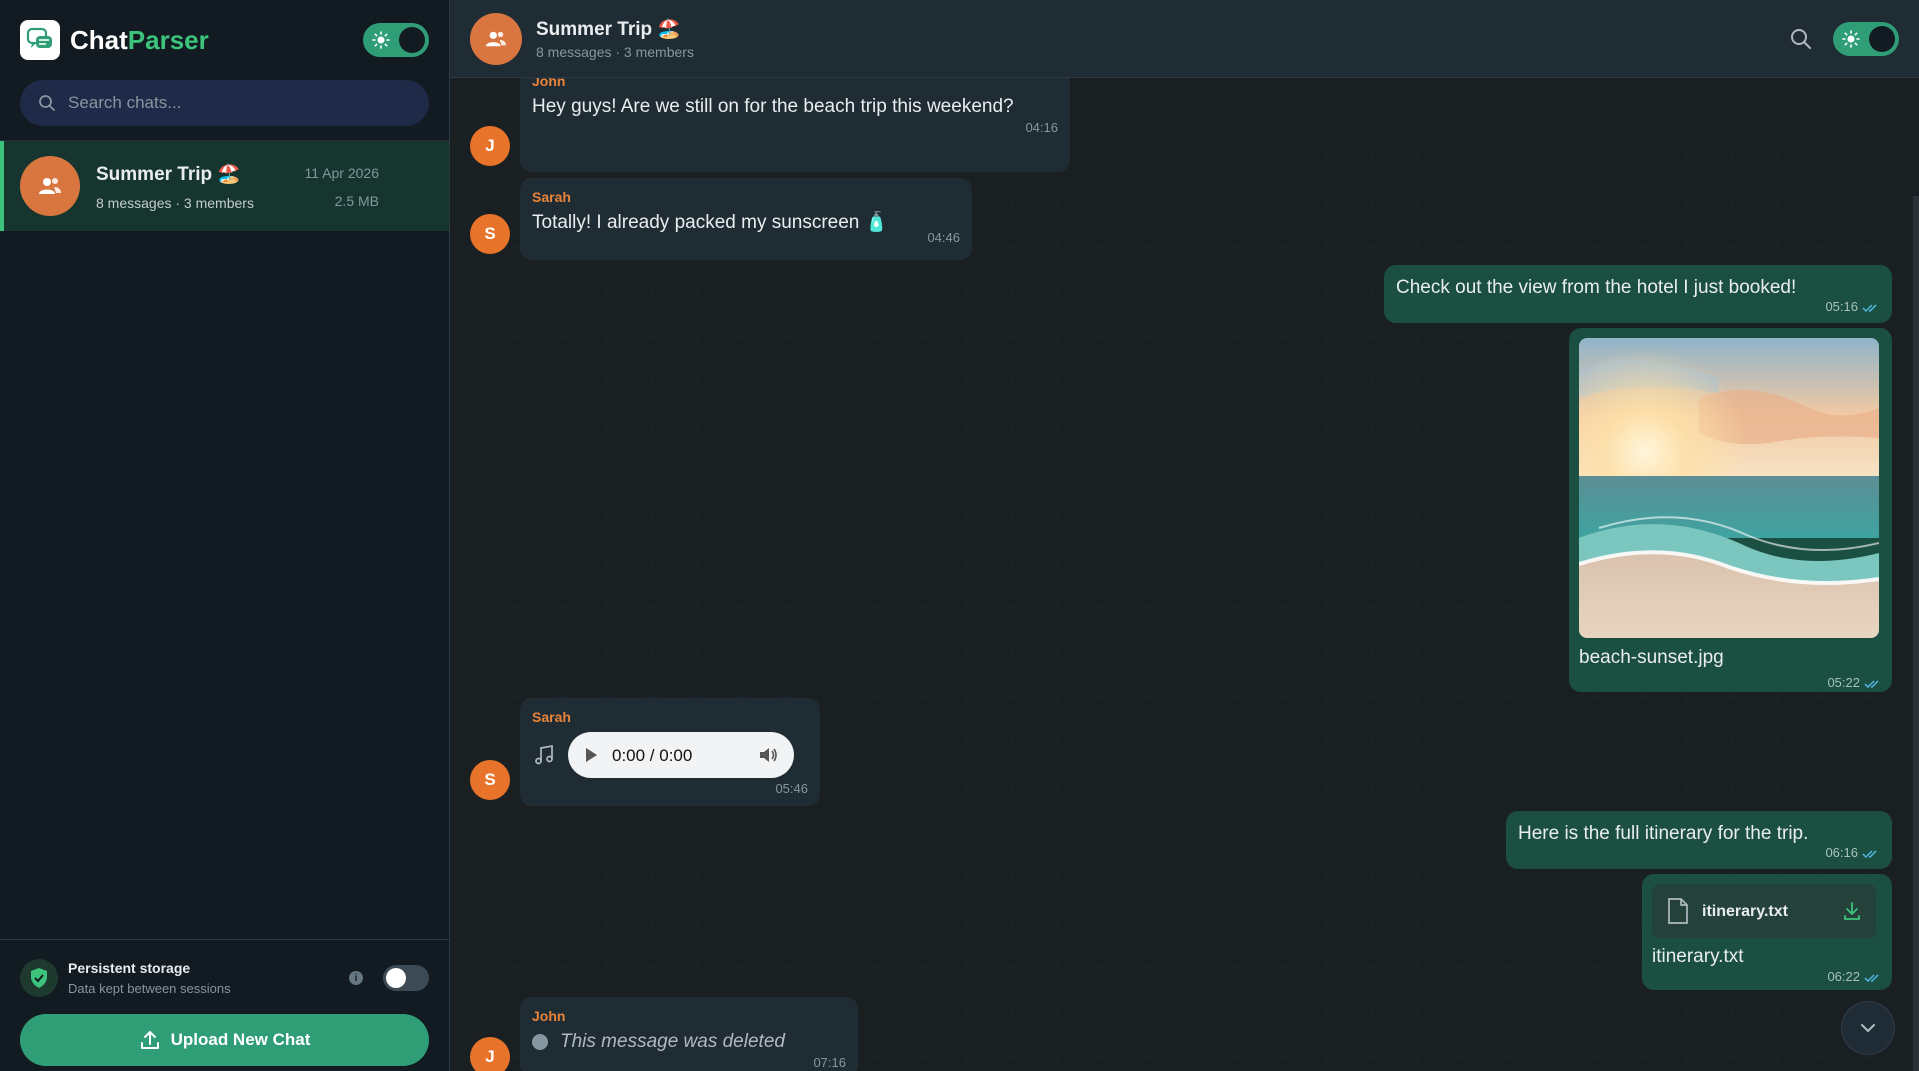  What do you see at coordinates (549, 1016) in the screenshot?
I see `message-sender: John` at bounding box center [549, 1016].